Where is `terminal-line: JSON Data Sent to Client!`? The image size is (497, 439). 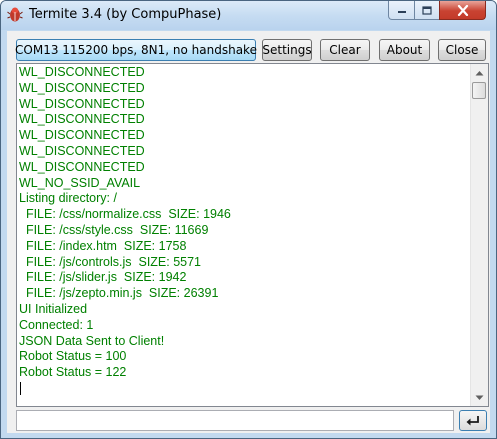 terminal-line: JSON Data Sent to Client! is located at coordinates (92, 340).